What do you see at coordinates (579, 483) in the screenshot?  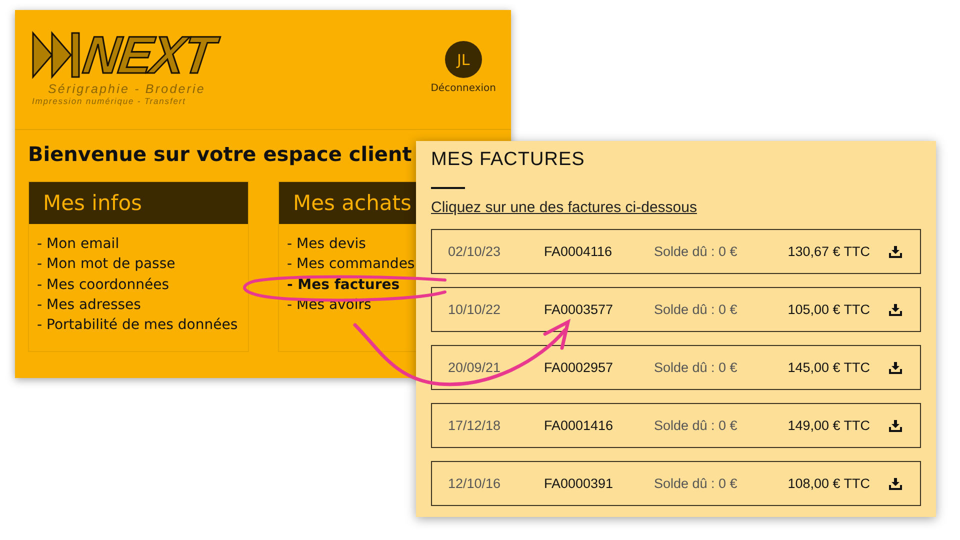 I see `invoice-number: FA0000391` at bounding box center [579, 483].